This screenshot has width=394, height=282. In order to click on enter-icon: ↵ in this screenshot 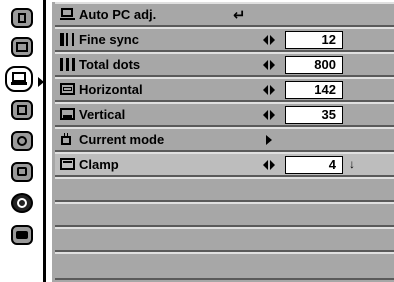, I will do `click(239, 15)`.